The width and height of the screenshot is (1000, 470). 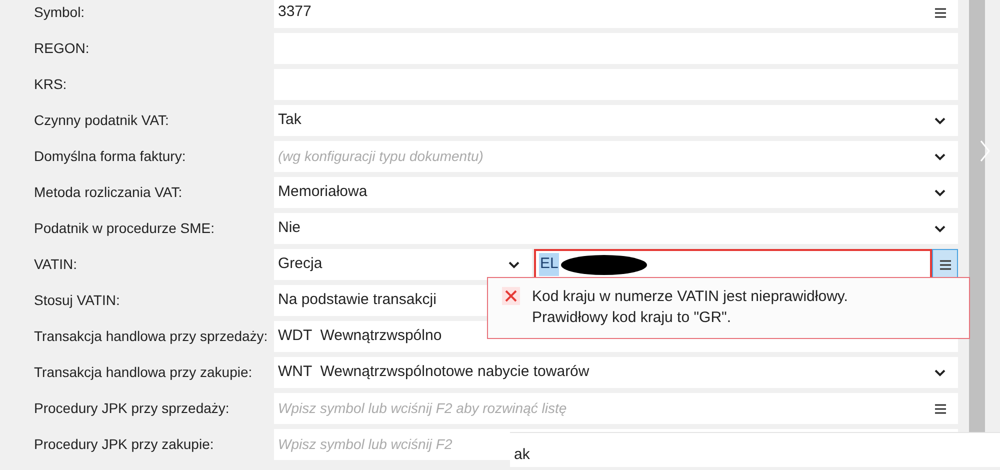 I want to click on field-label: Czynny podatnik VAT:, so click(x=101, y=120).